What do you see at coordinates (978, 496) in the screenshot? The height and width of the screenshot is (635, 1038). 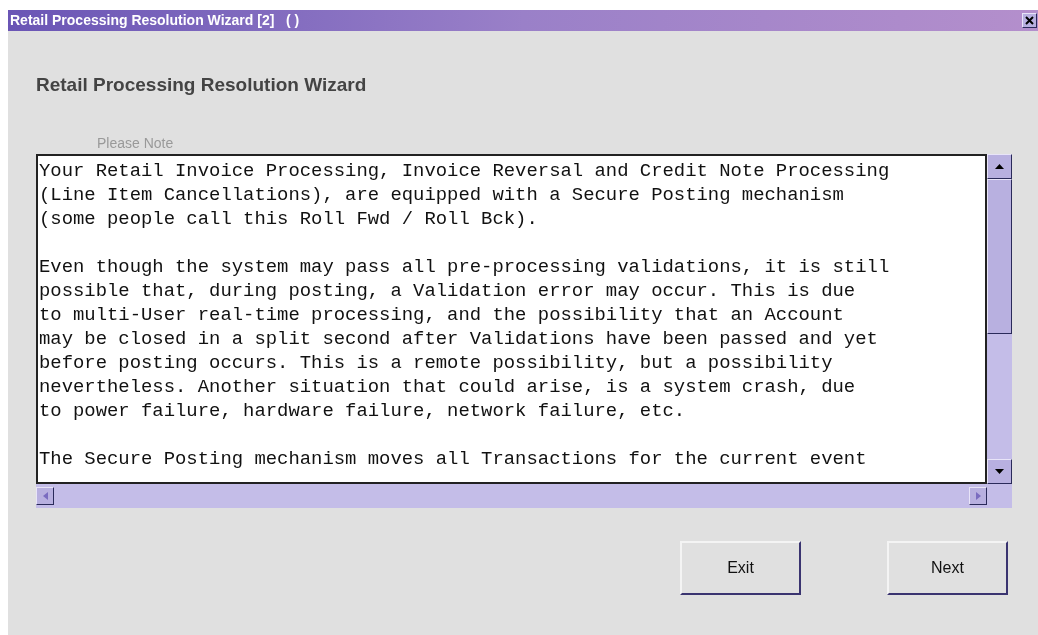 I see `right-arrow-icon` at bounding box center [978, 496].